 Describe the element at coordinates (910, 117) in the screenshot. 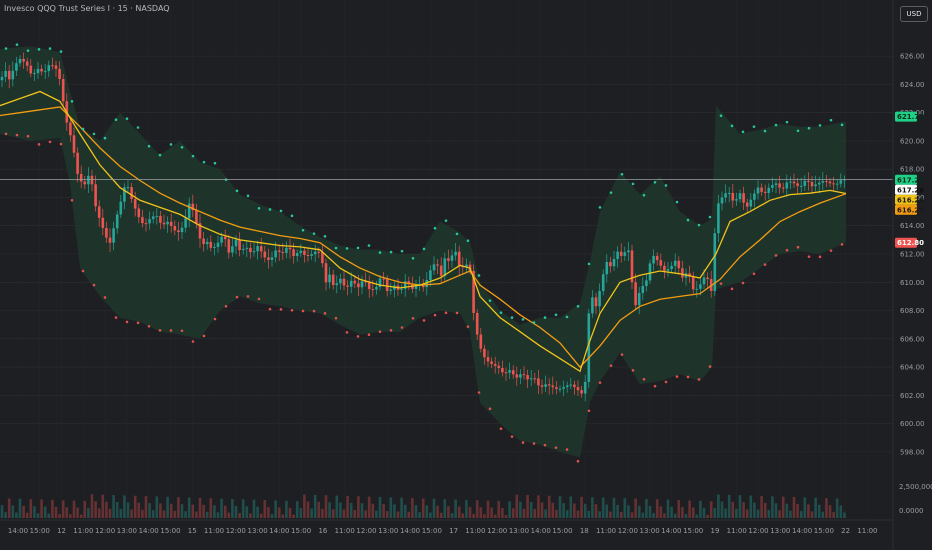

I see `price-badge-label: 621.72` at that location.